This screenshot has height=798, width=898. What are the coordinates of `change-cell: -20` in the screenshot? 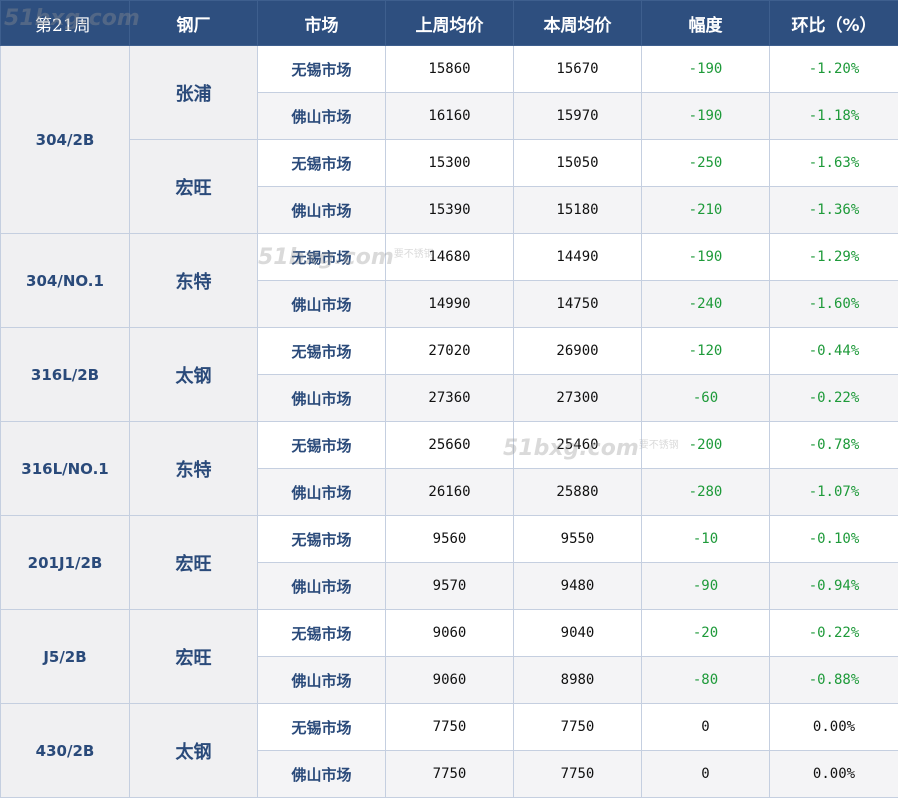 It's located at (705, 633).